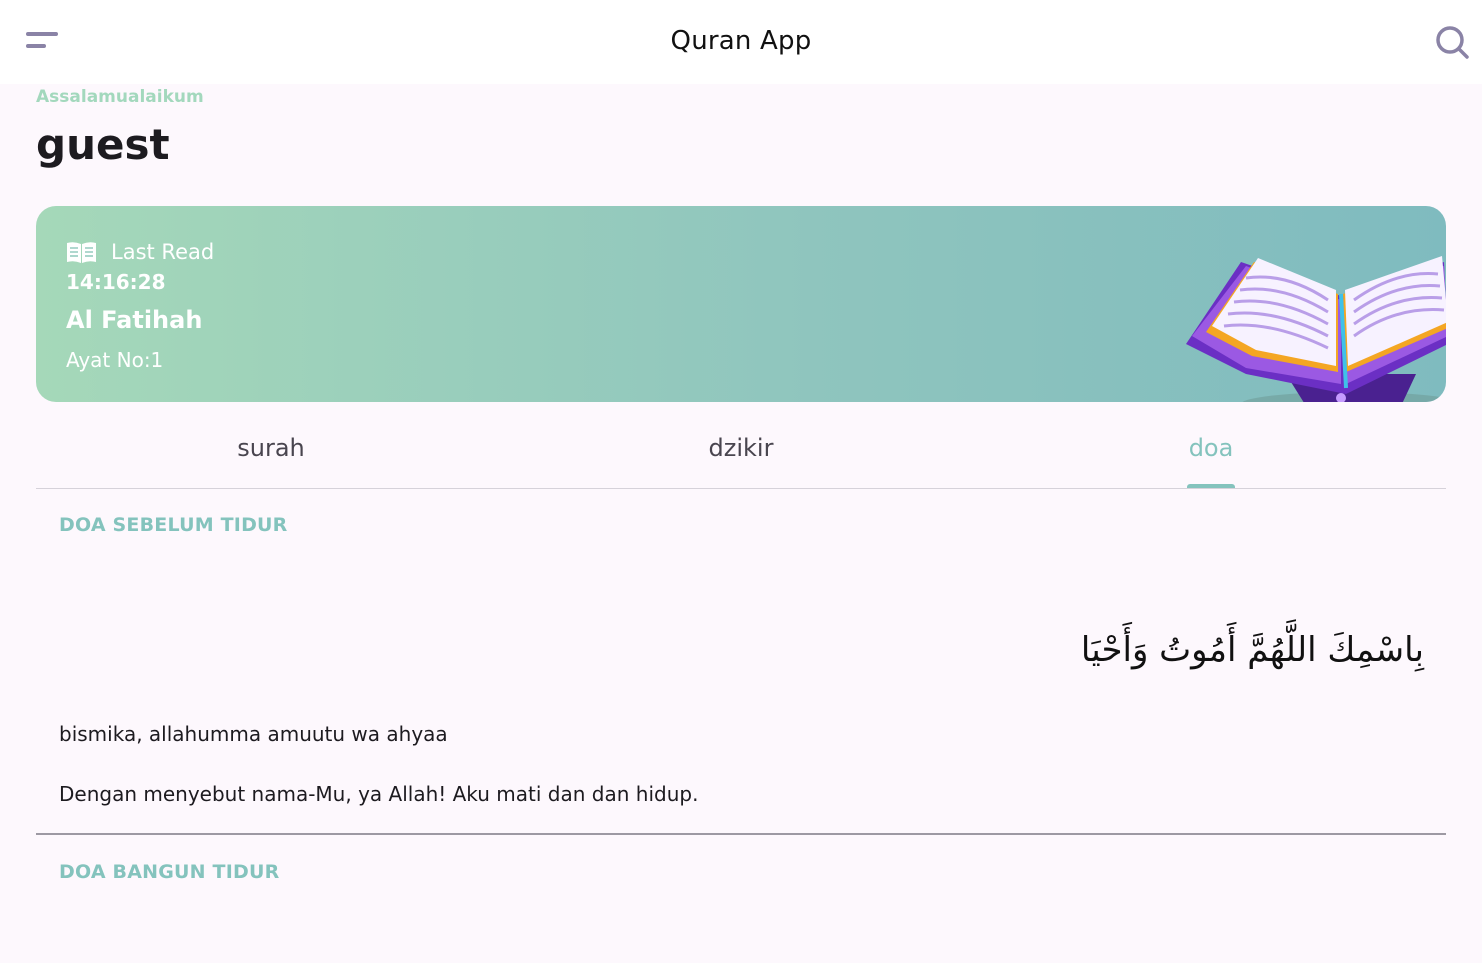  I want to click on tab-bar: surah dzikir doa, so click(741, 454).